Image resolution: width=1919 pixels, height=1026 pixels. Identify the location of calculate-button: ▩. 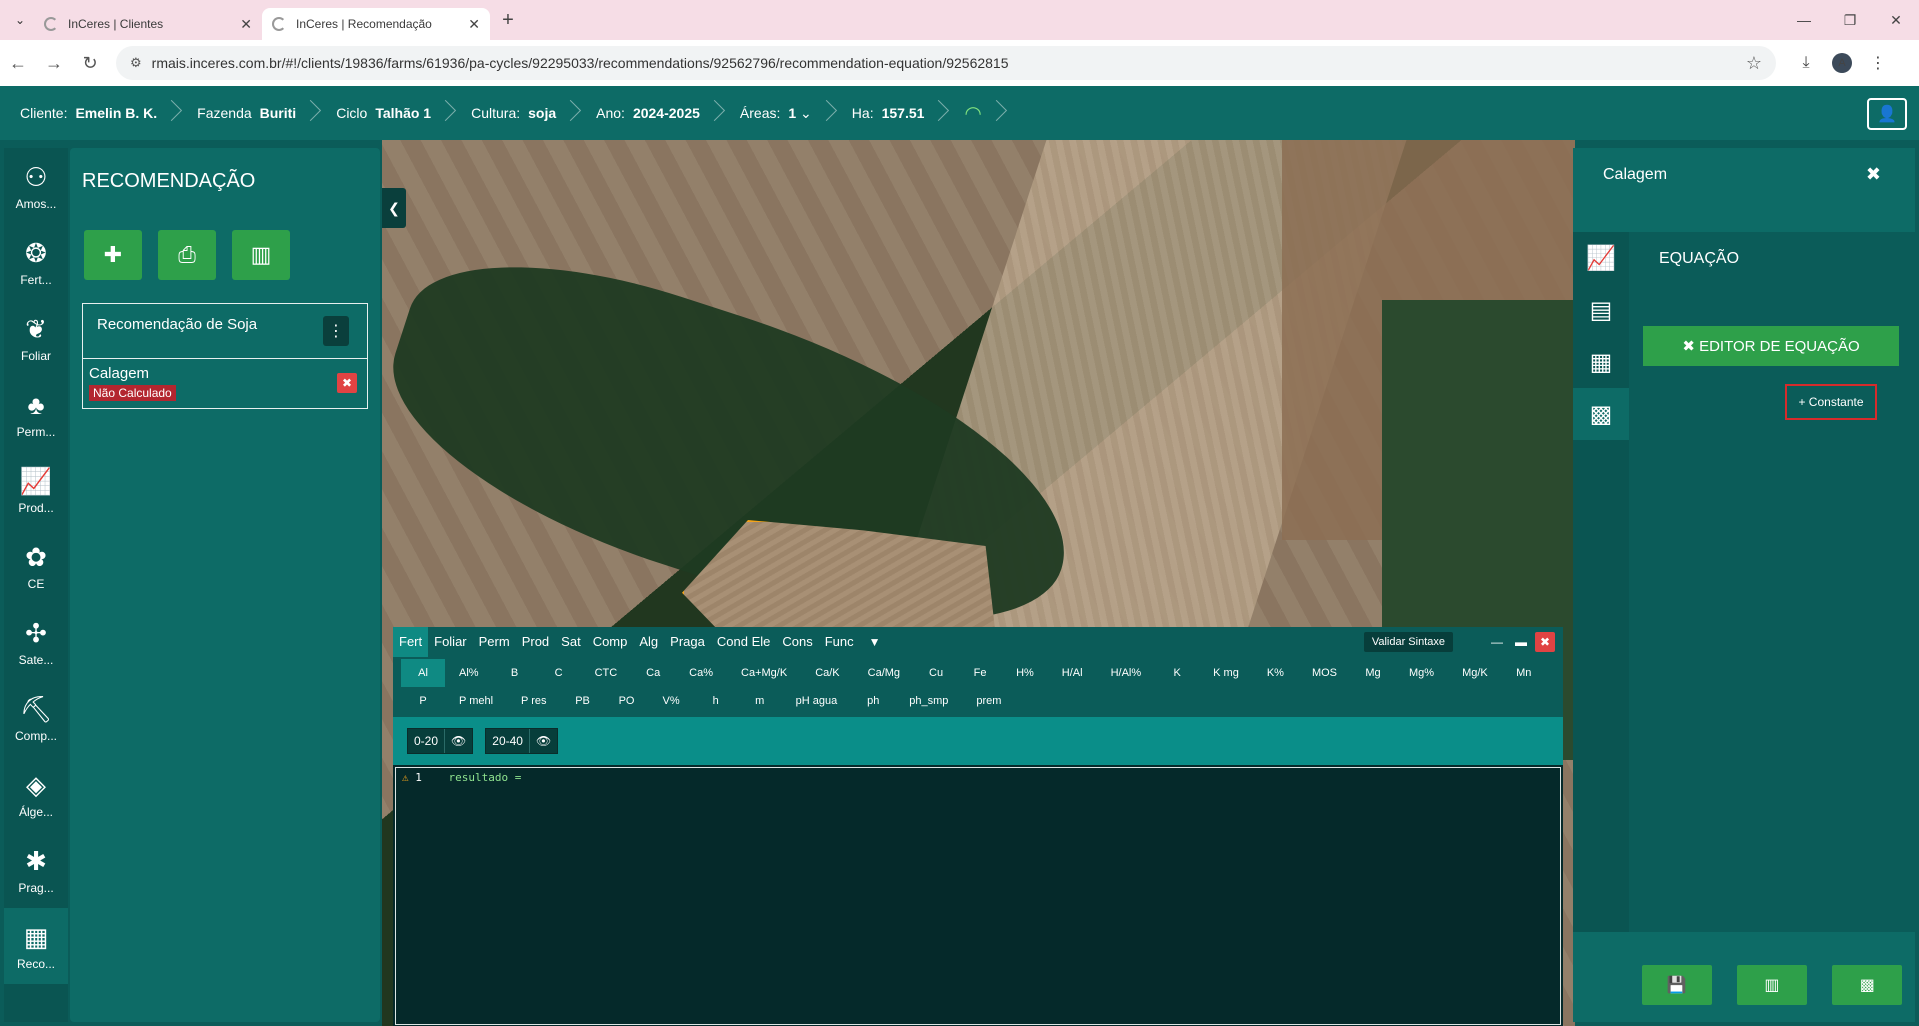
(1867, 985).